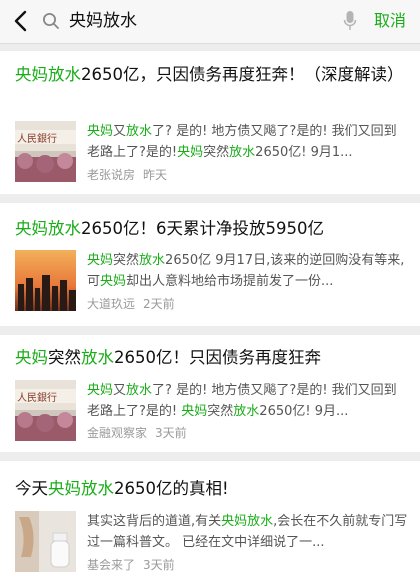 Image resolution: width=420 pixels, height=584 pixels. Describe the element at coordinates (390, 21) in the screenshot. I see `cancel-button: 取消` at that location.